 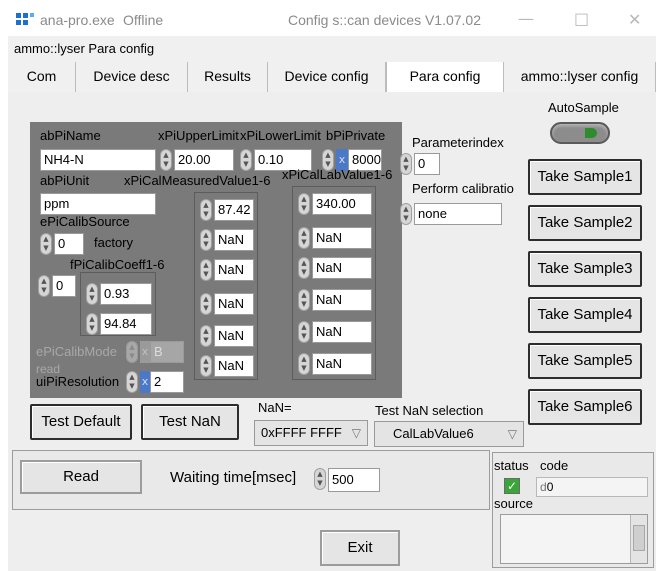 I want to click on xpilowerlimit-label: xPiLowerLimit, so click(x=280, y=135).